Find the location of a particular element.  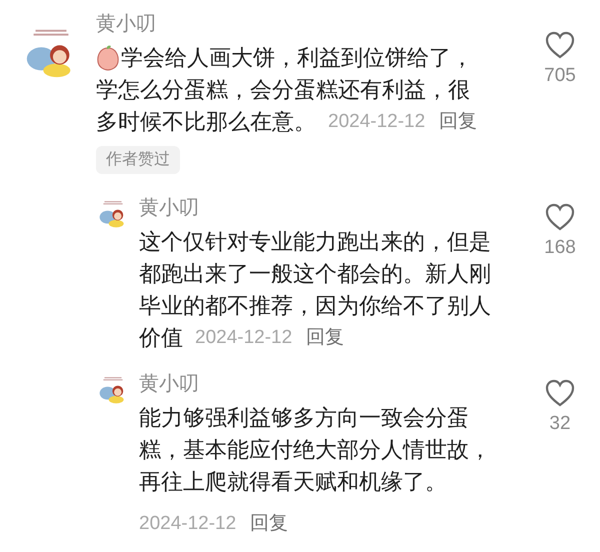

comment-text: 学怎么分蛋糕，会分蛋糕还有利益，很 is located at coordinates (283, 90).